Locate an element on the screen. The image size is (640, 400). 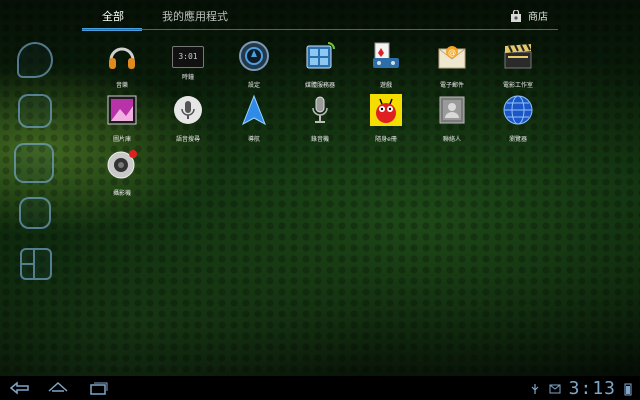
clock-icon: 3:01 is located at coordinates (188, 57).